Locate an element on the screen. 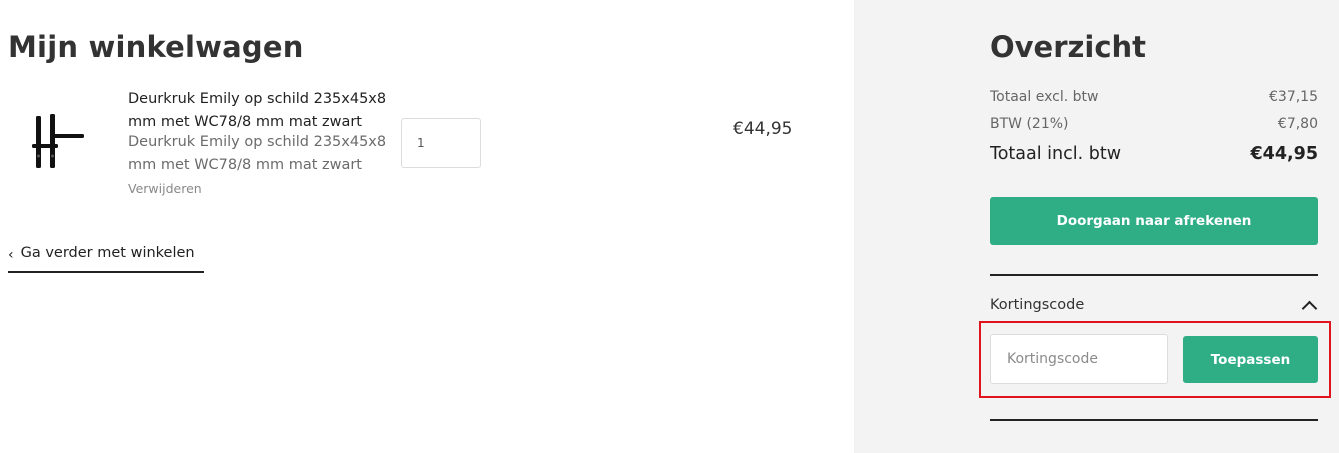 This screenshot has height=453, width=1339. total-label: Totaal incl. btw is located at coordinates (1056, 154).